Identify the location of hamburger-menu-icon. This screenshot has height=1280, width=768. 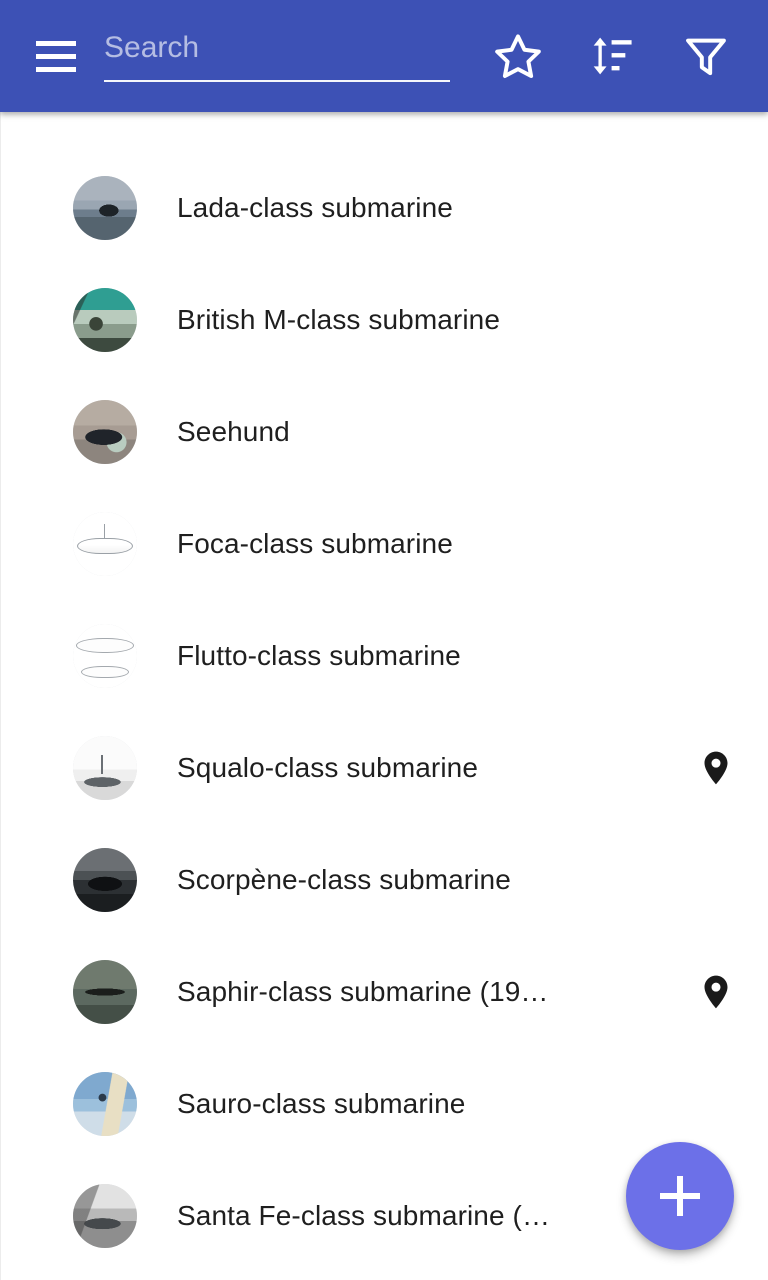
(56, 56).